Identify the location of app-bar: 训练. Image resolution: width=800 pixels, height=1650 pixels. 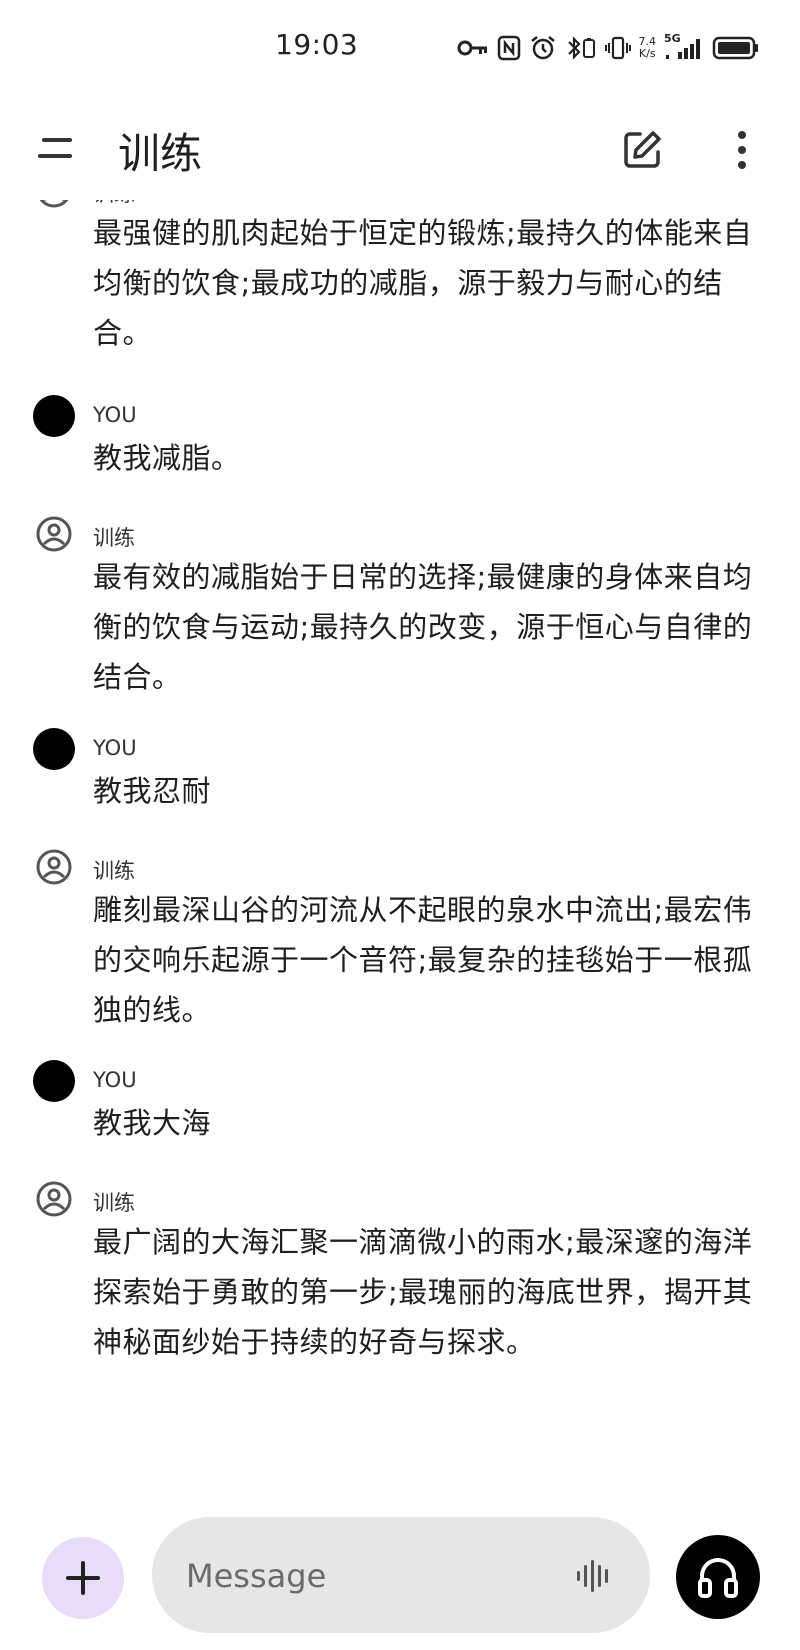
(400, 148).